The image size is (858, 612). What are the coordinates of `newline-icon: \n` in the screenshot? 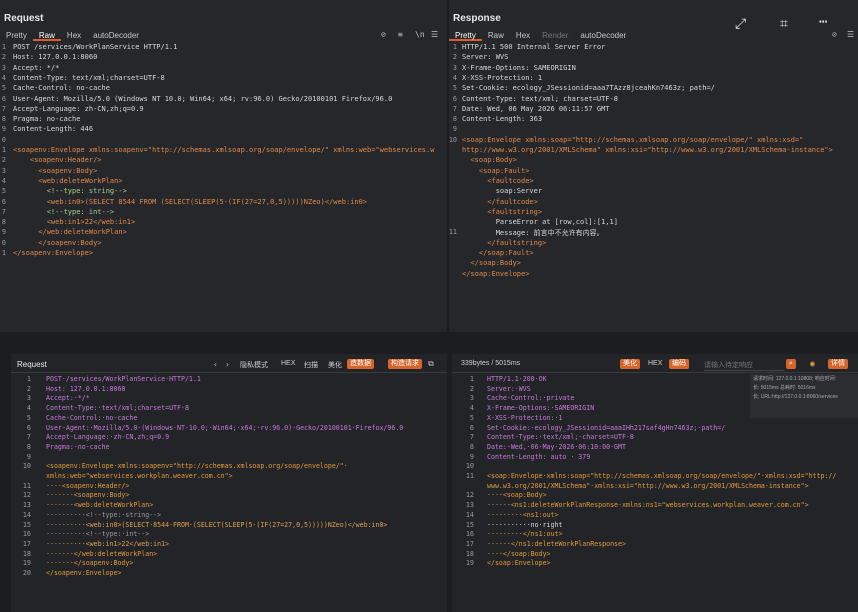 It's located at (420, 34).